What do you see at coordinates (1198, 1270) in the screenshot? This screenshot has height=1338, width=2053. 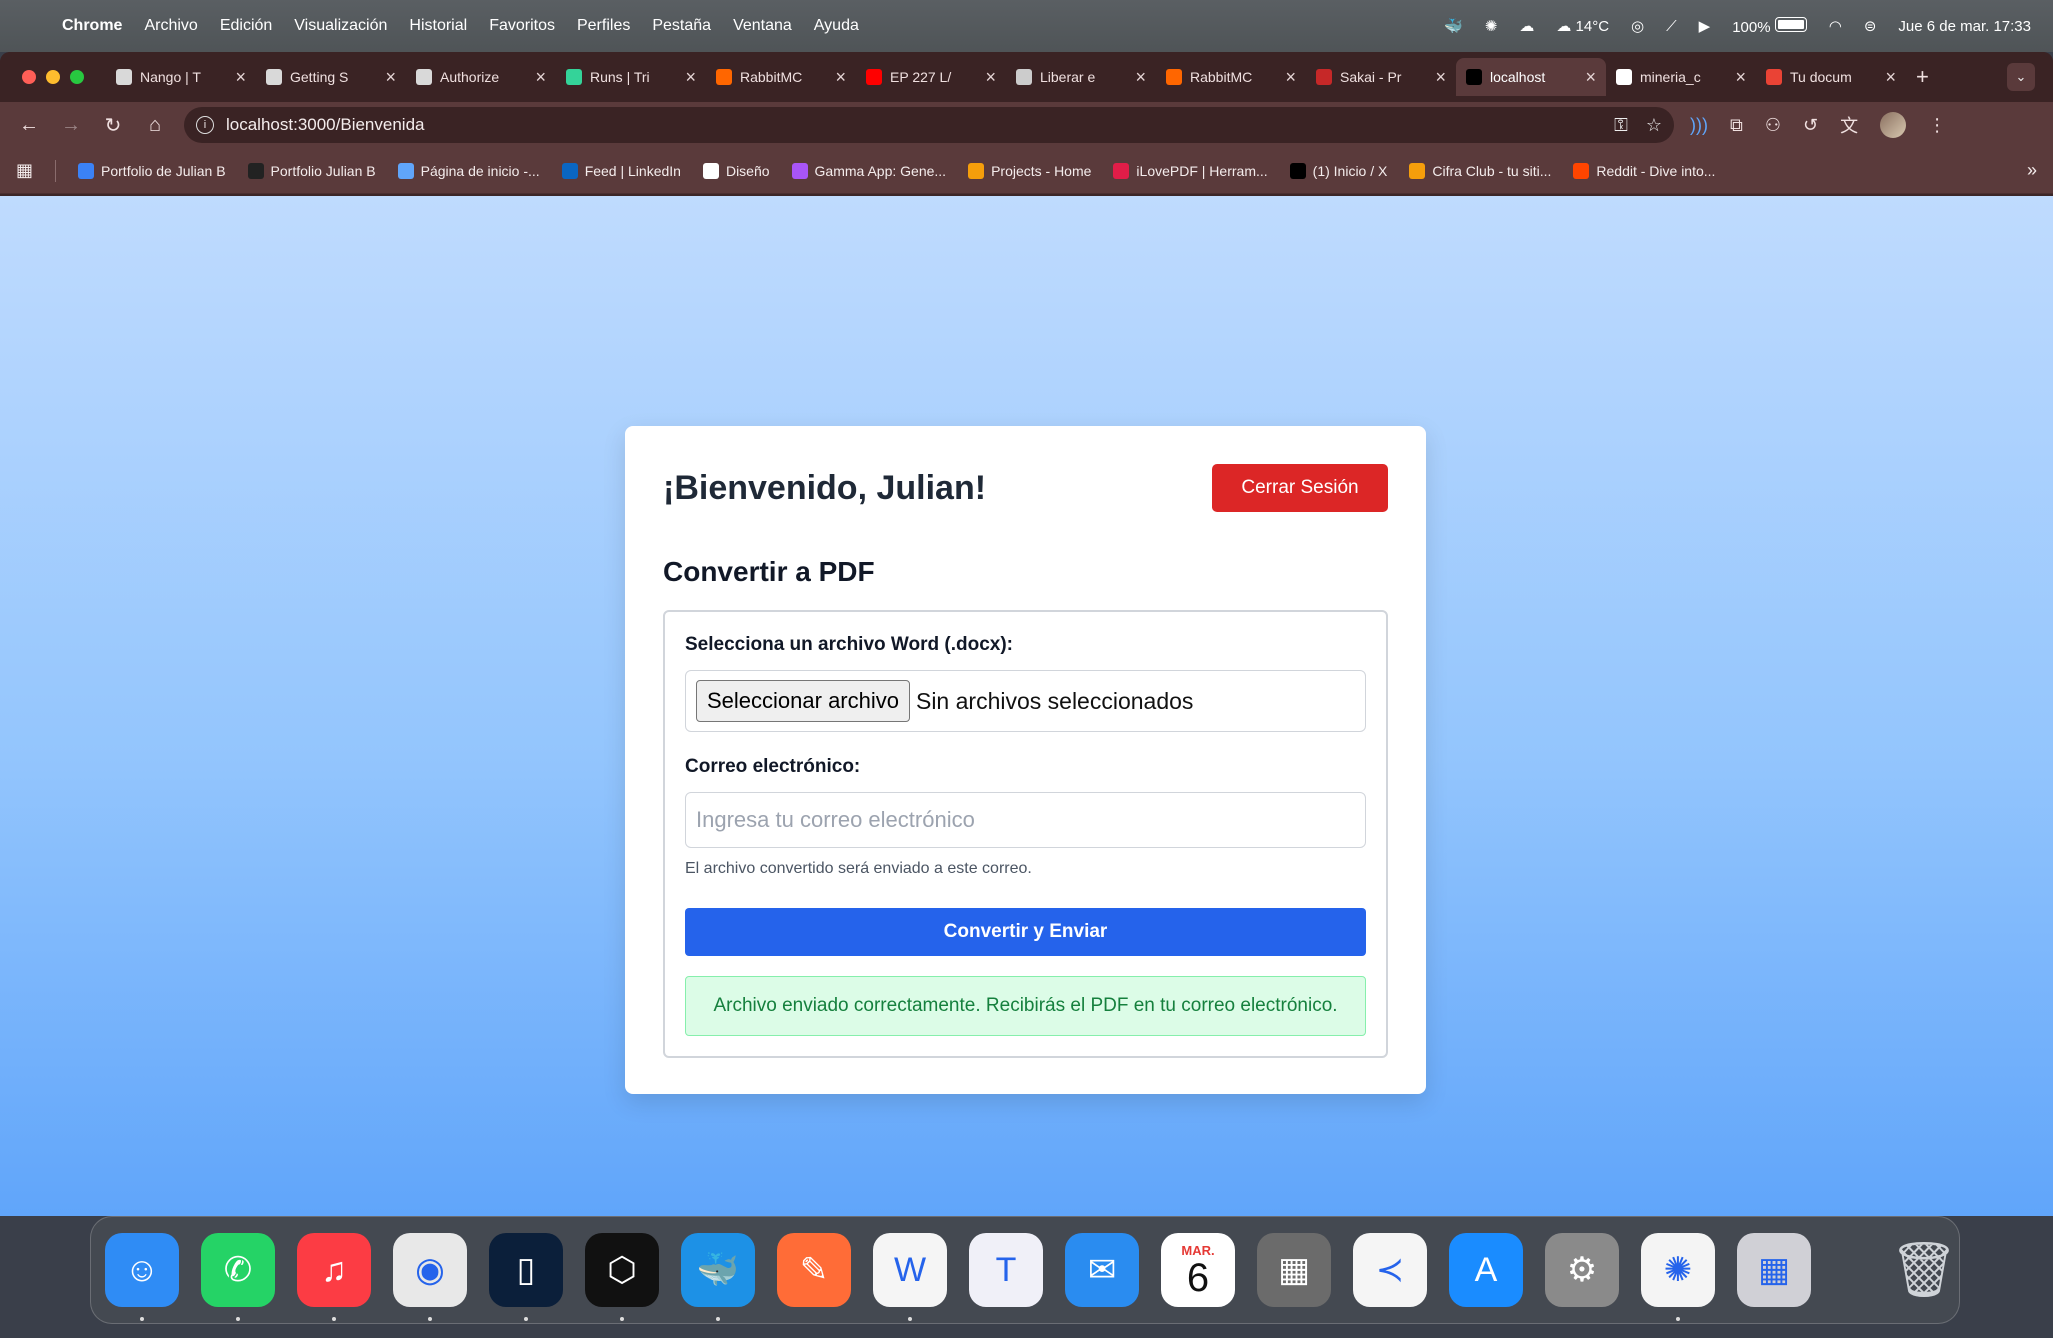 I see `calendar-icon: MAR. 6` at bounding box center [1198, 1270].